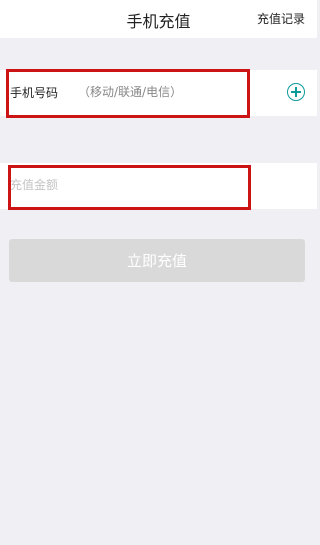  Describe the element at coordinates (281, 18) in the screenshot. I see `recharge-history-link: 充值记录` at that location.